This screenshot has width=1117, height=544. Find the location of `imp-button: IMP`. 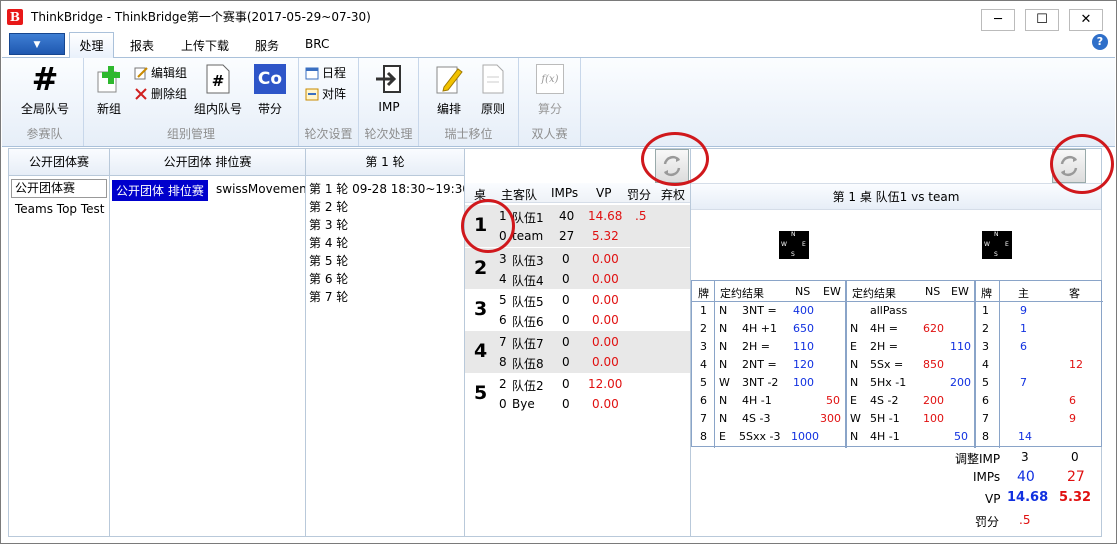

imp-button: IMP is located at coordinates (389, 88).